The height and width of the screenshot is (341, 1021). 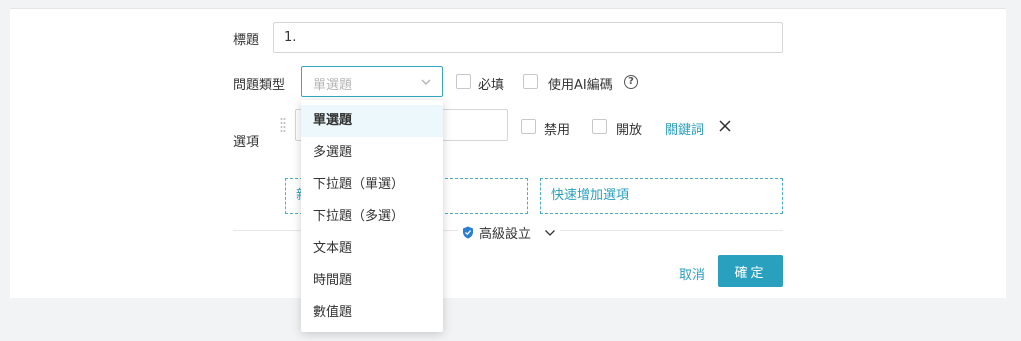 I want to click on title-label: 標題, so click(x=246, y=40).